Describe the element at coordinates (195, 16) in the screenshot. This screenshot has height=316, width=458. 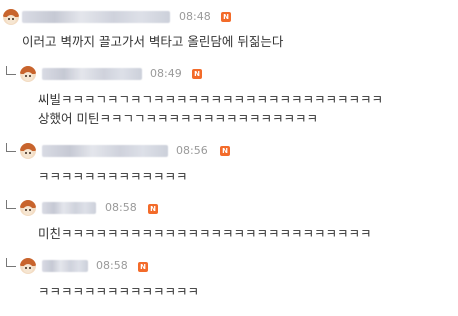
I see `comment-time: 08:48` at that location.